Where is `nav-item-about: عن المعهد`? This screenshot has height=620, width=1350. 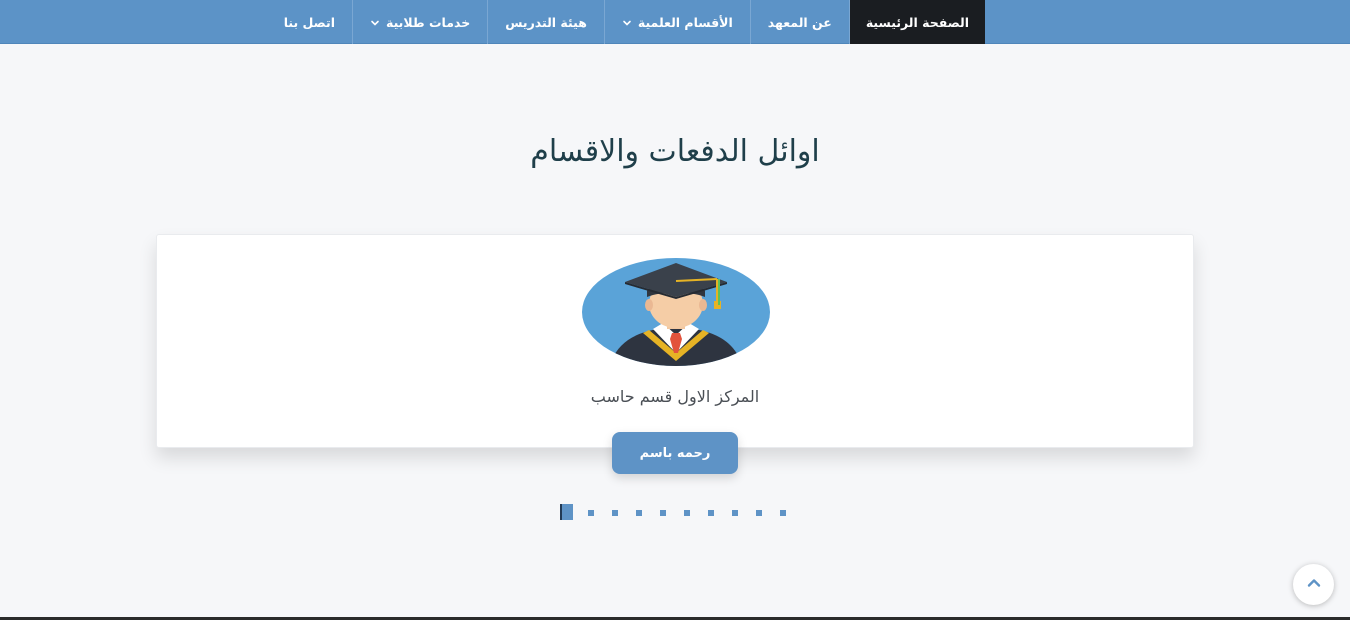
nav-item-about: عن المعهد is located at coordinates (799, 22).